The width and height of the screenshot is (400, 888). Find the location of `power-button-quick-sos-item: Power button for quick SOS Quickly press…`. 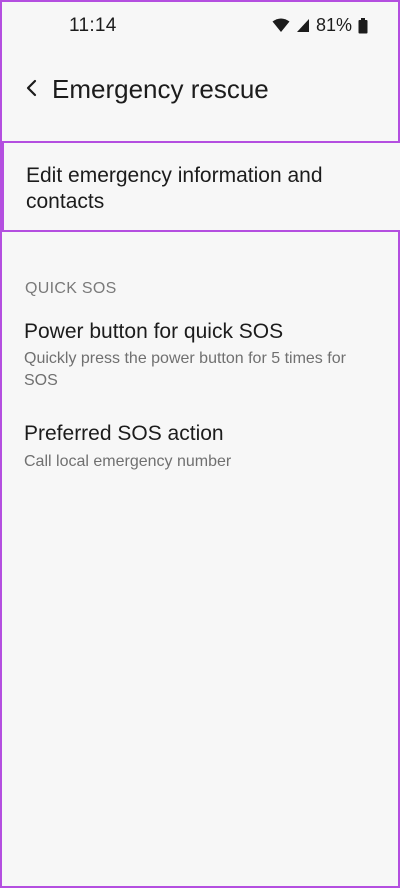

power-button-quick-sos-item: Power button for quick SOS Quickly press… is located at coordinates (200, 358).